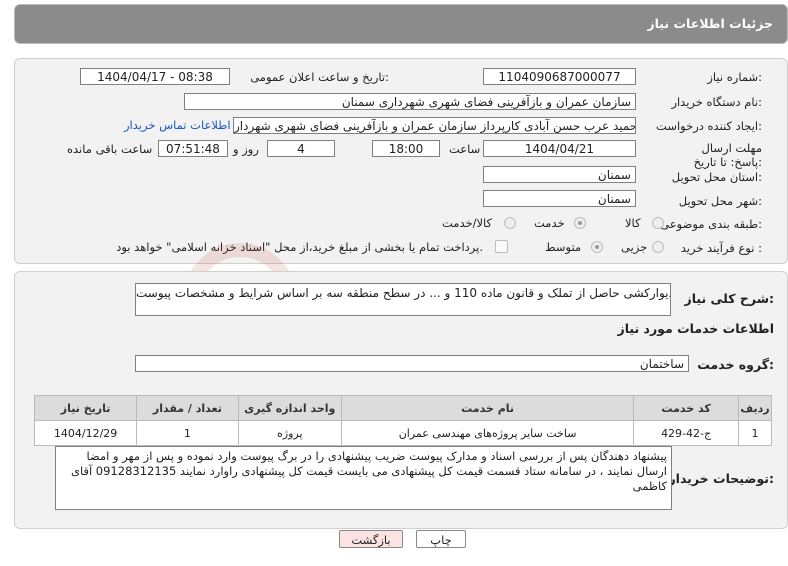  I want to click on remaining-label: ساعت باقی مانده, so click(110, 149).